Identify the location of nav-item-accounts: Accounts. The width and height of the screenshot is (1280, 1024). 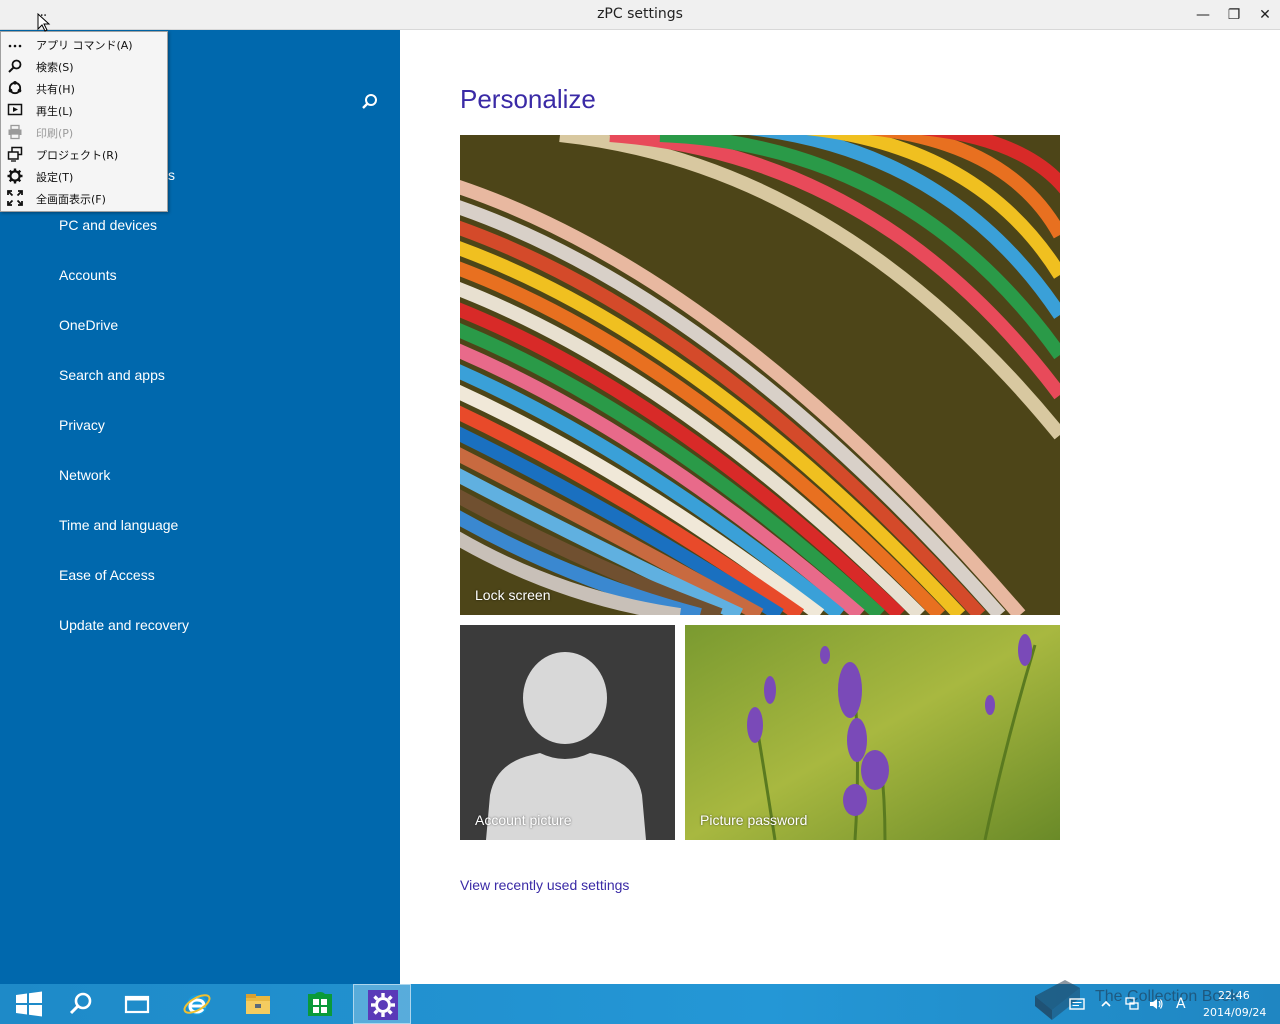
(88, 275).